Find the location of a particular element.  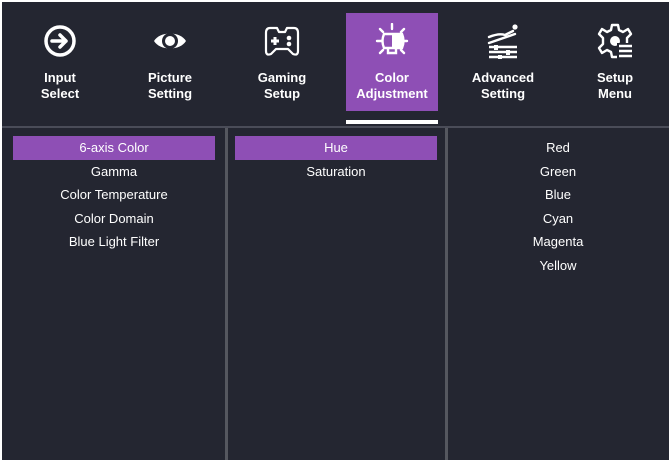

menu-item-gamma: Gamma is located at coordinates (114, 172).